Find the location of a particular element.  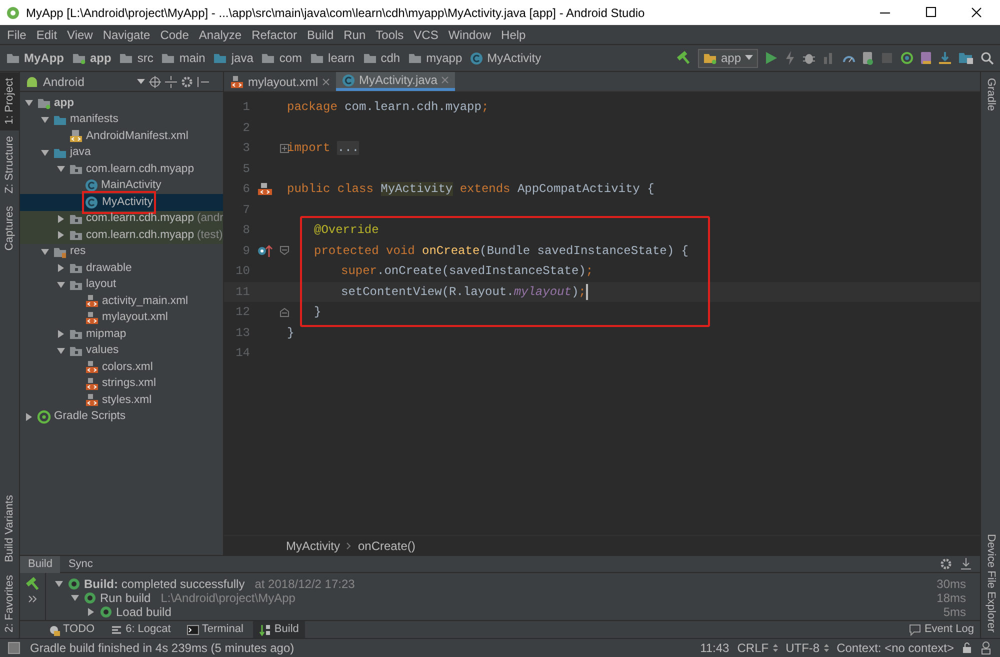

tree-item: manifests is located at coordinates (94, 119).